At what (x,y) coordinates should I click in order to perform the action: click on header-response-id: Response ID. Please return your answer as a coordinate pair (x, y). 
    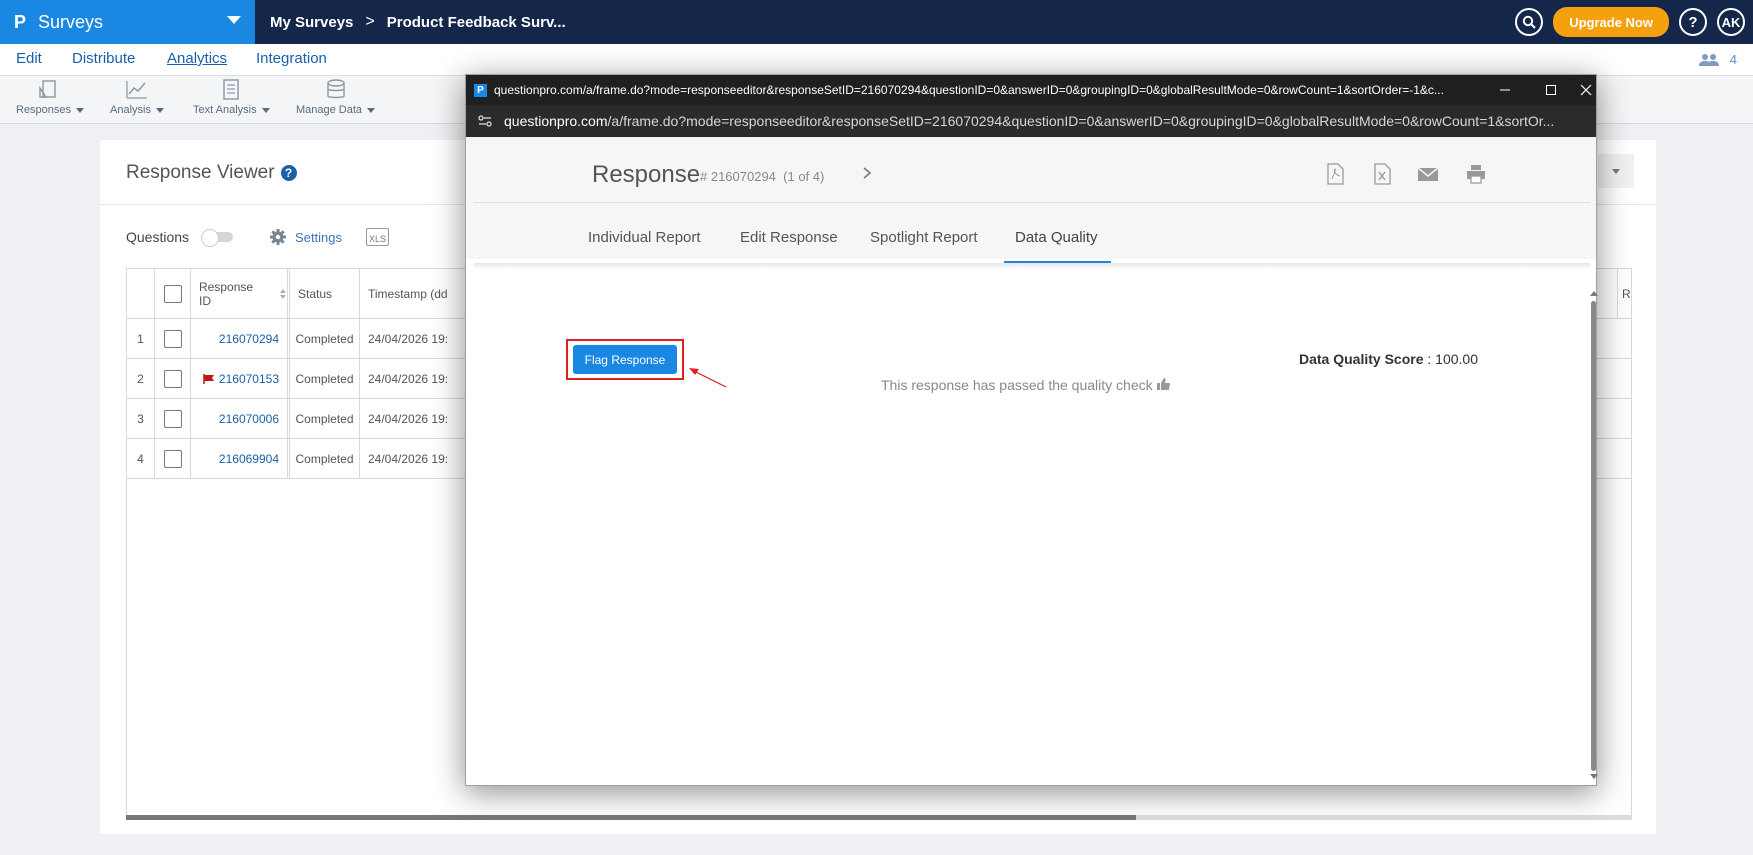
    Looking at the image, I should click on (240, 294).